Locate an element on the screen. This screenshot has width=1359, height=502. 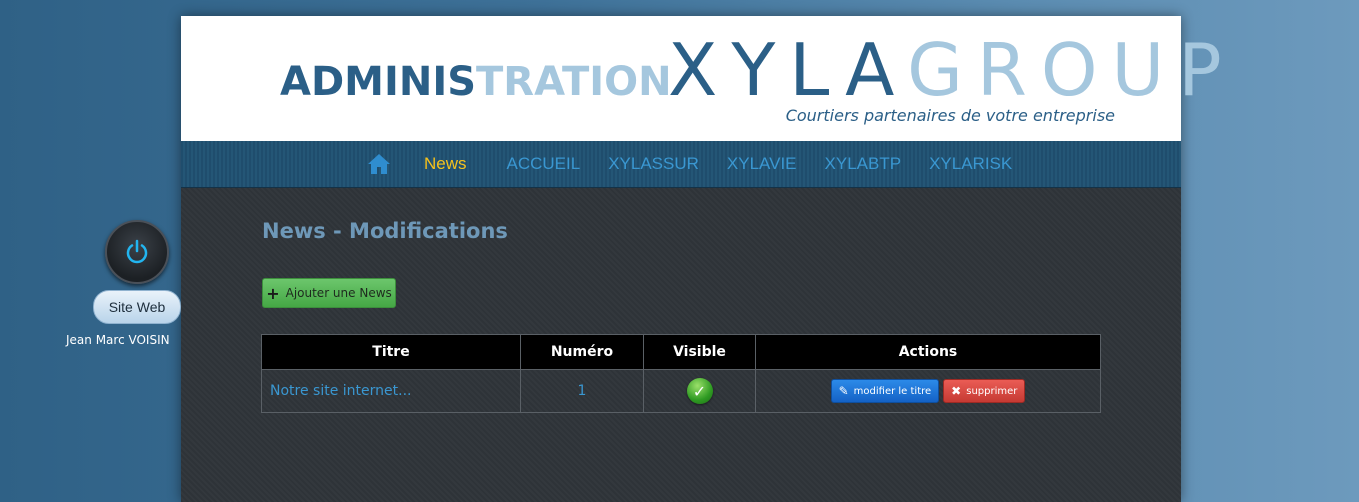
column-header-visible: Visible is located at coordinates (699, 352).